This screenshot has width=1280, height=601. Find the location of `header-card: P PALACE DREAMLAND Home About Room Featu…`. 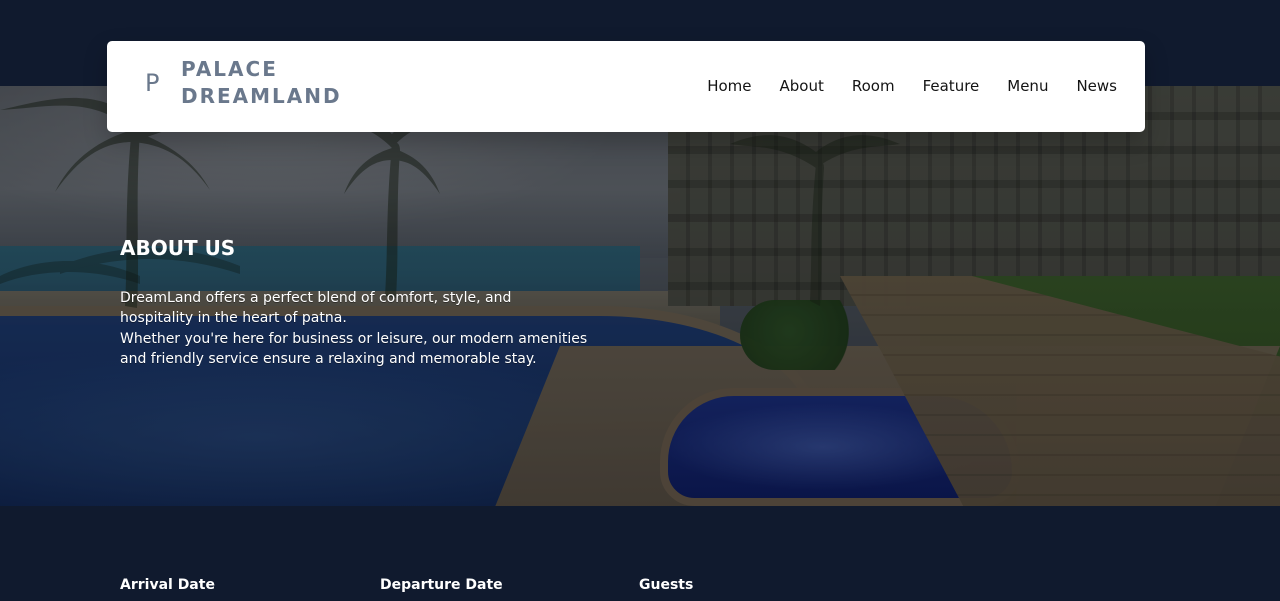

header-card: P PALACE DREAMLAND Home About Room Featu… is located at coordinates (626, 86).